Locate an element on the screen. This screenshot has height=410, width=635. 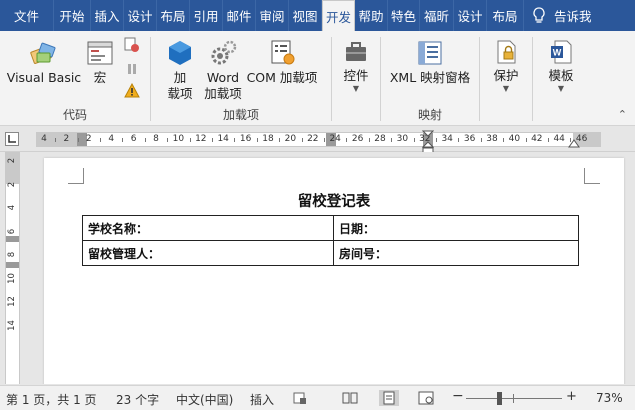
registration-table: 学校名称： 日期： 留校管理人： 房间号： is located at coordinates (330, 240).